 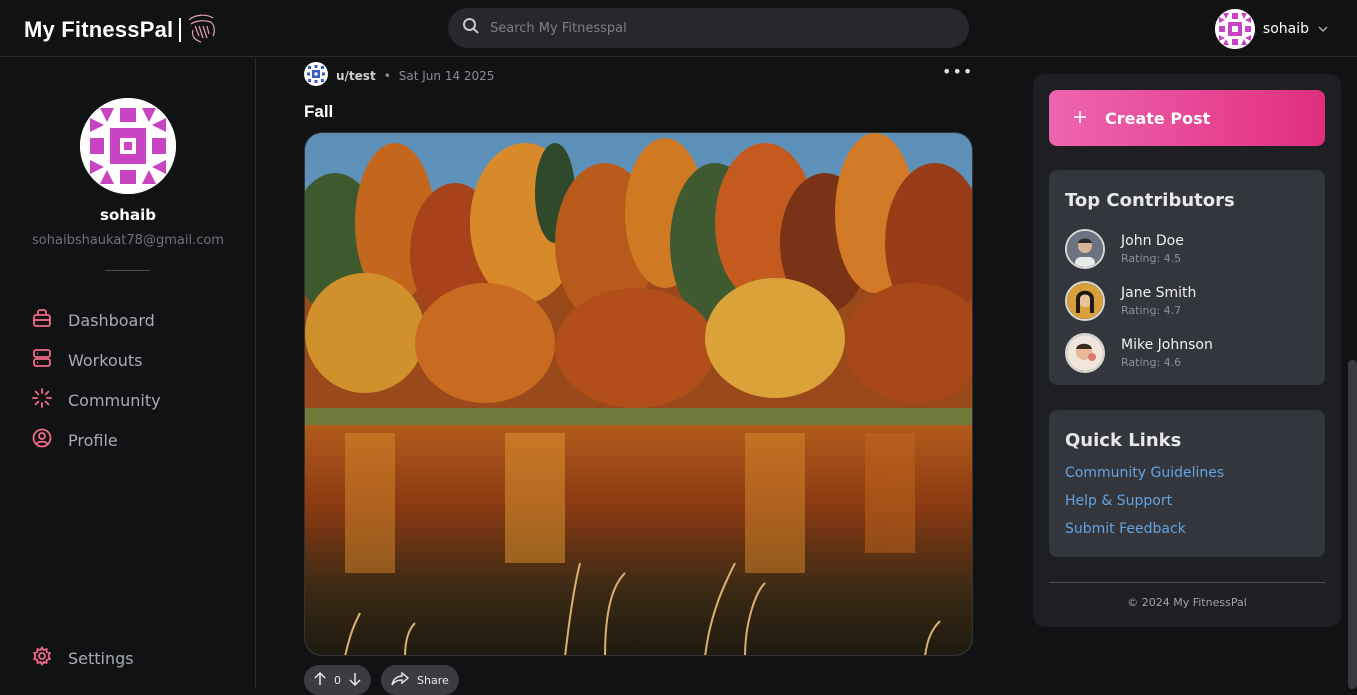 I want to click on sidebar-item-dashboard: Dashboard, so click(x=96, y=320).